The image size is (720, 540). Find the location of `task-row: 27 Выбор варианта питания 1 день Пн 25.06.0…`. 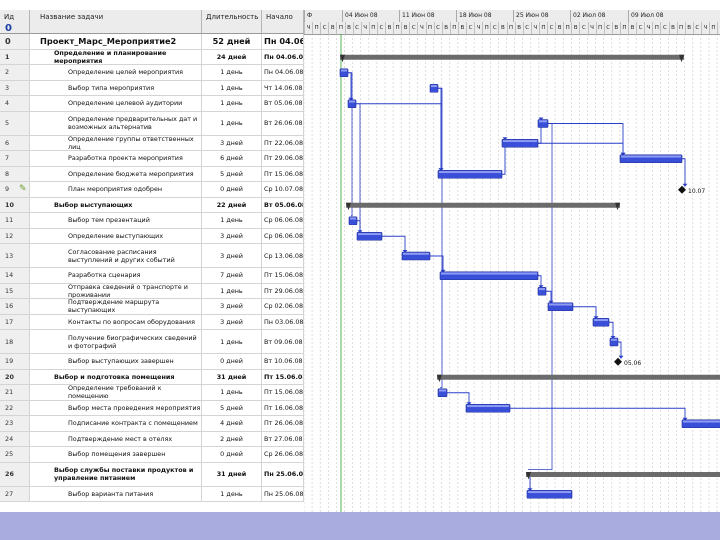

task-row: 27 Выбор варианта питания 1 день Пн 25.06.0… is located at coordinates (152, 494).